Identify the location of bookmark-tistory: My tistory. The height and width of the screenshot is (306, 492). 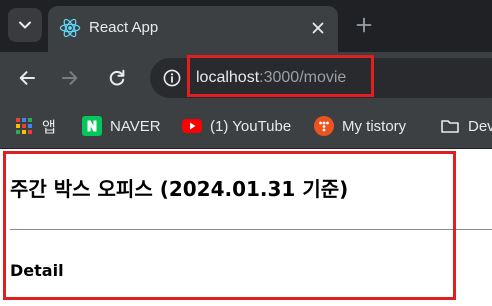
(360, 126).